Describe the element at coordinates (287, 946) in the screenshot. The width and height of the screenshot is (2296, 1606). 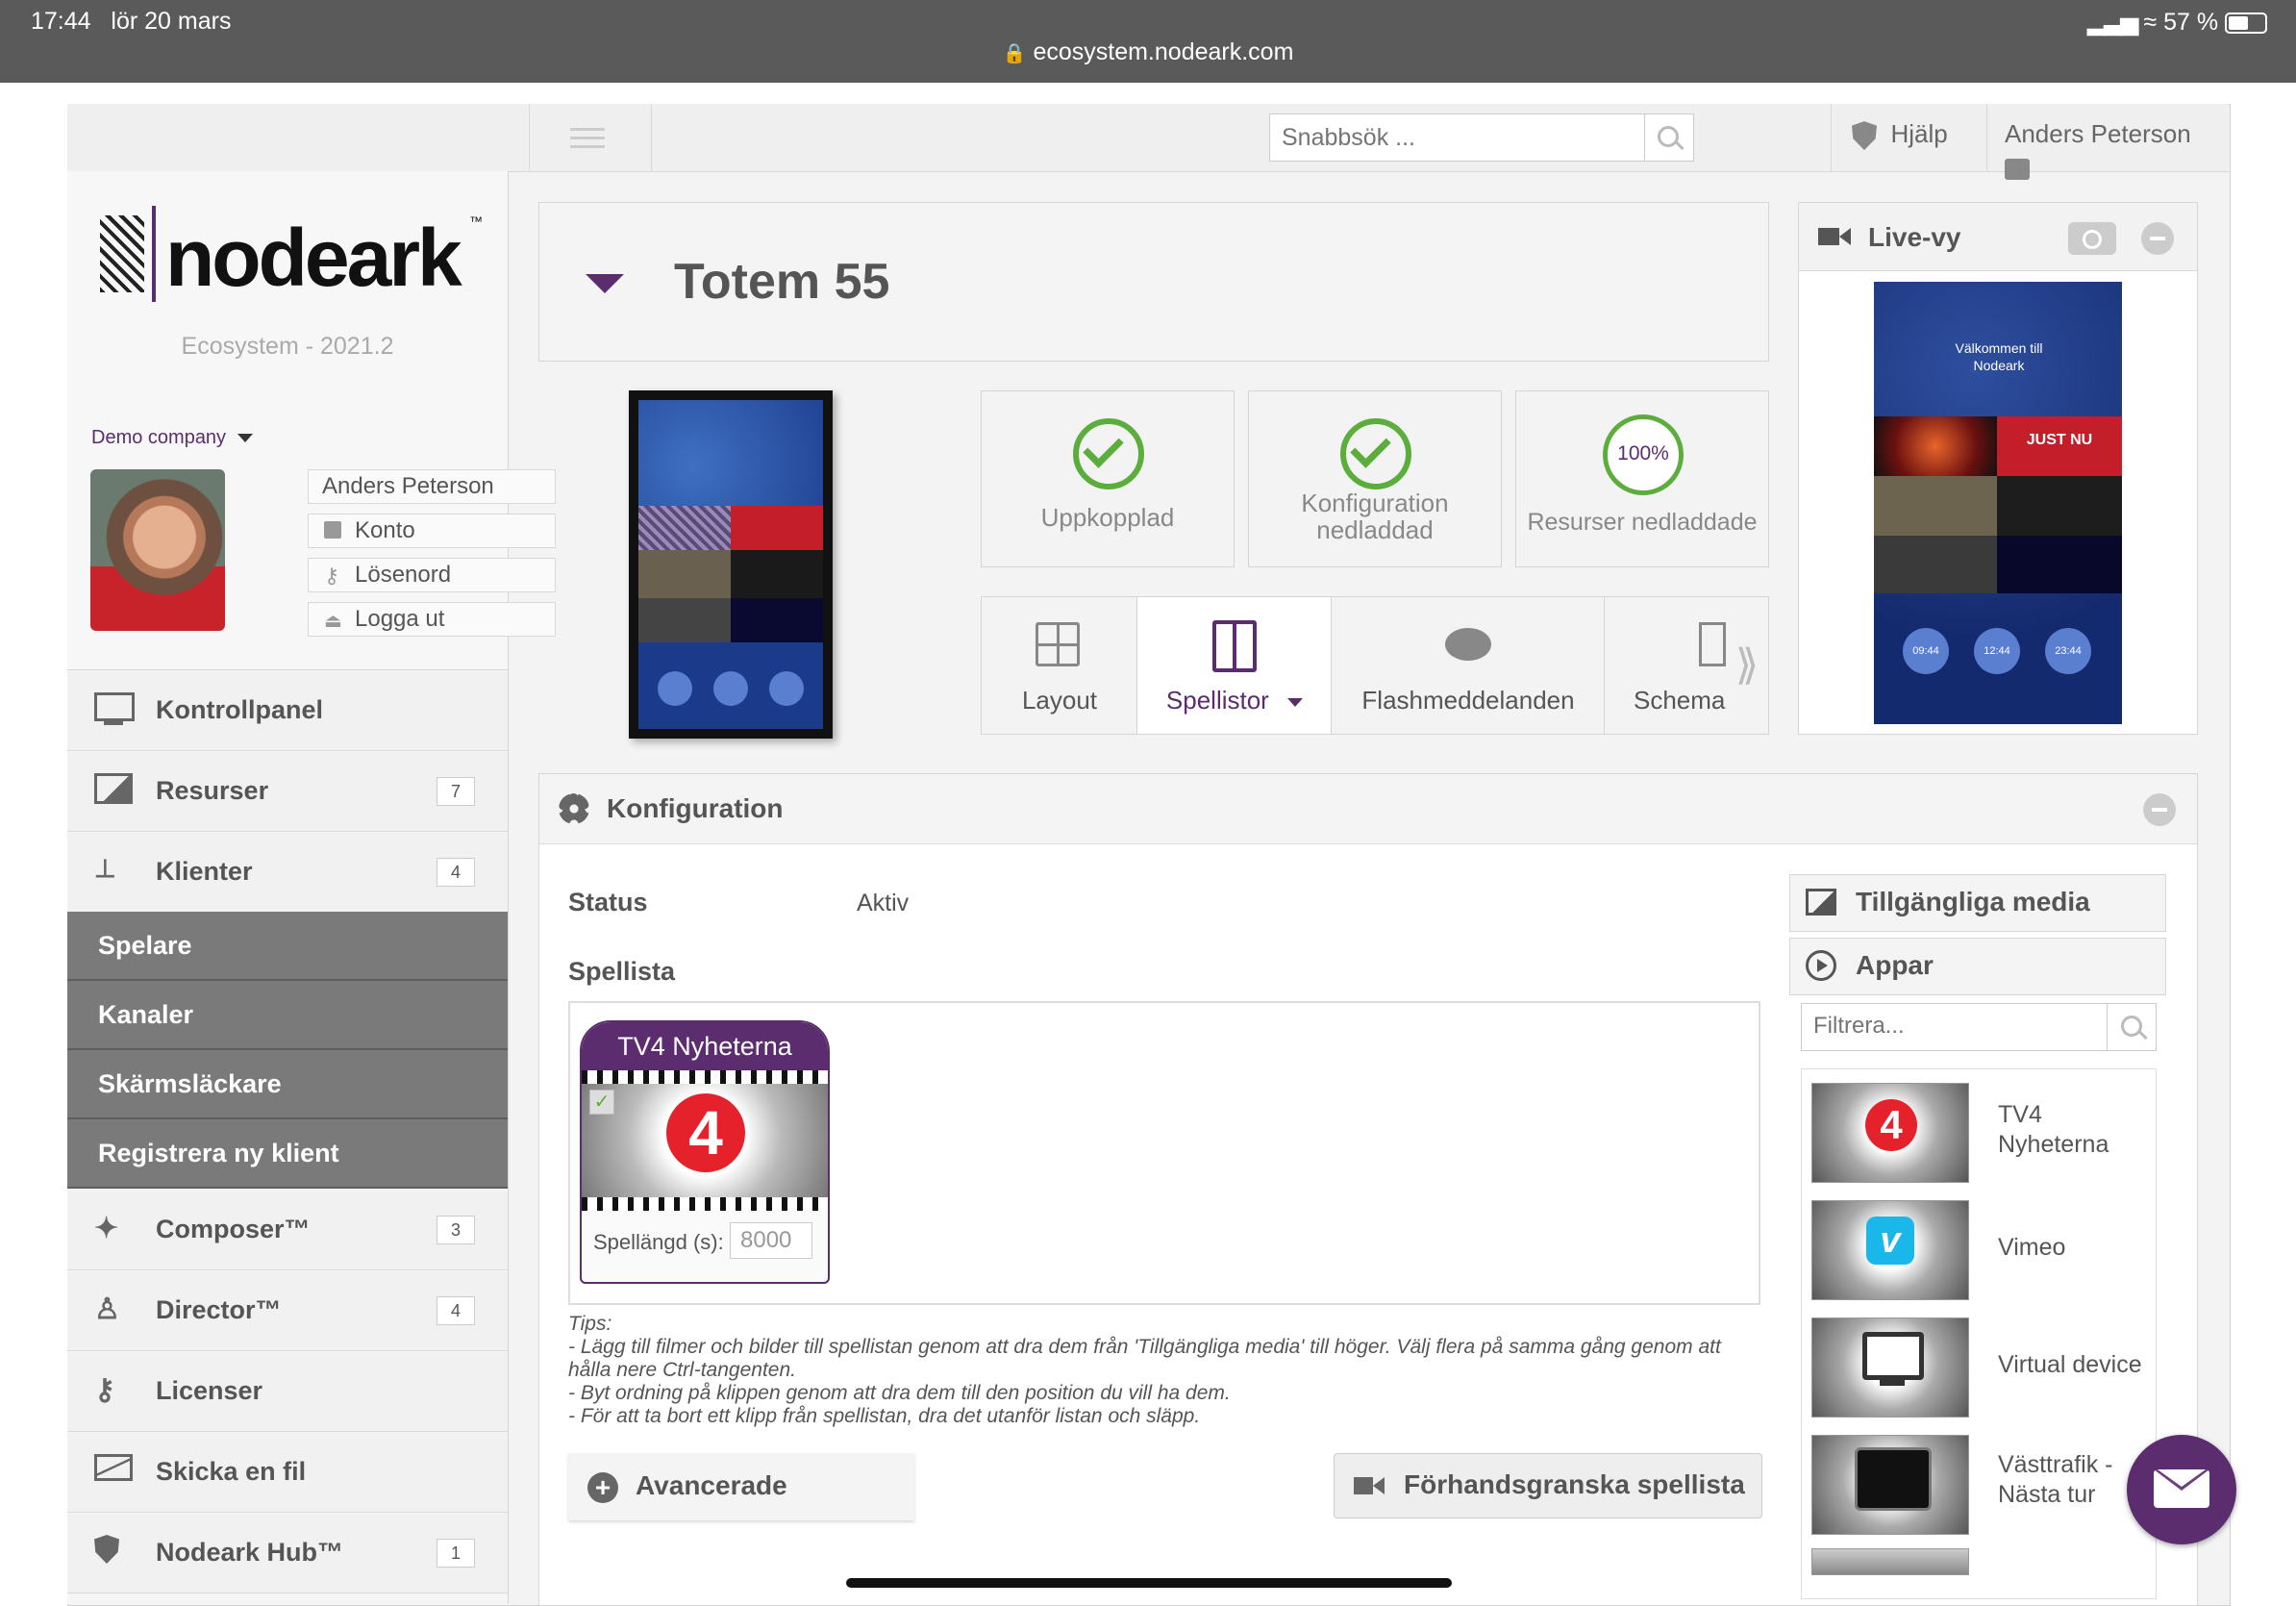
I see `subnav-spelare: Spelare` at that location.